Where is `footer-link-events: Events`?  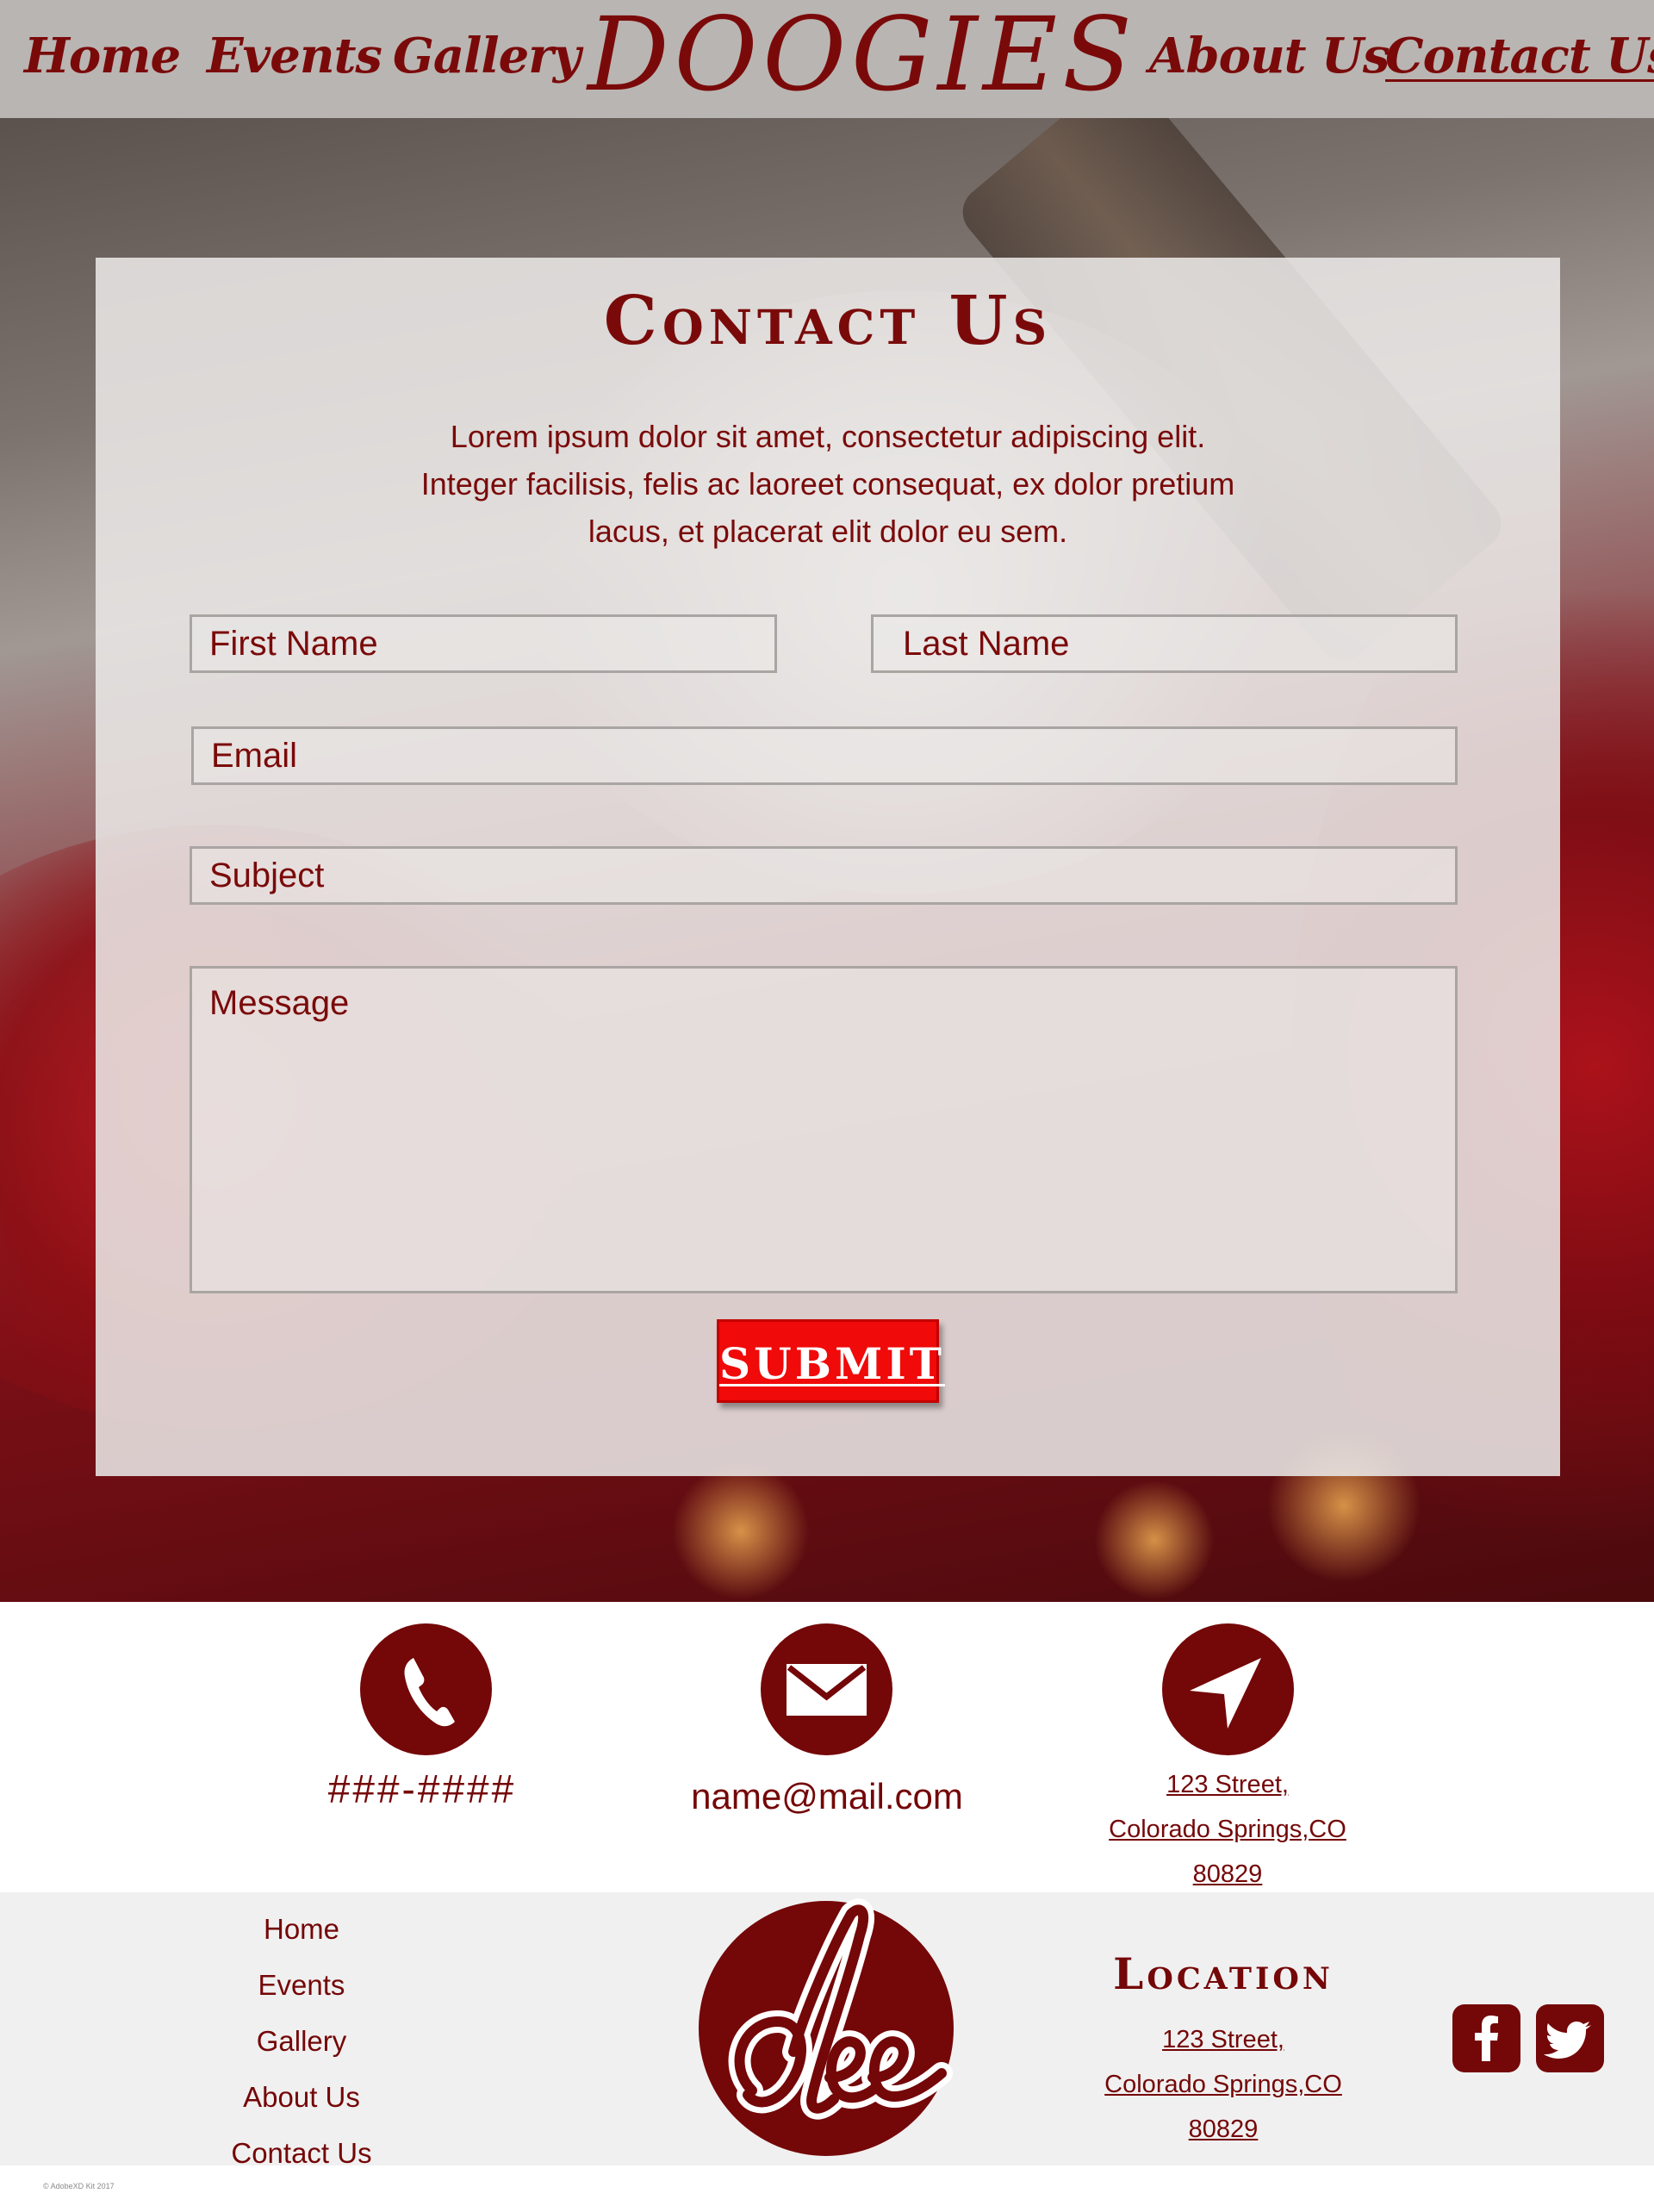
footer-link-events: Events is located at coordinates (301, 1985).